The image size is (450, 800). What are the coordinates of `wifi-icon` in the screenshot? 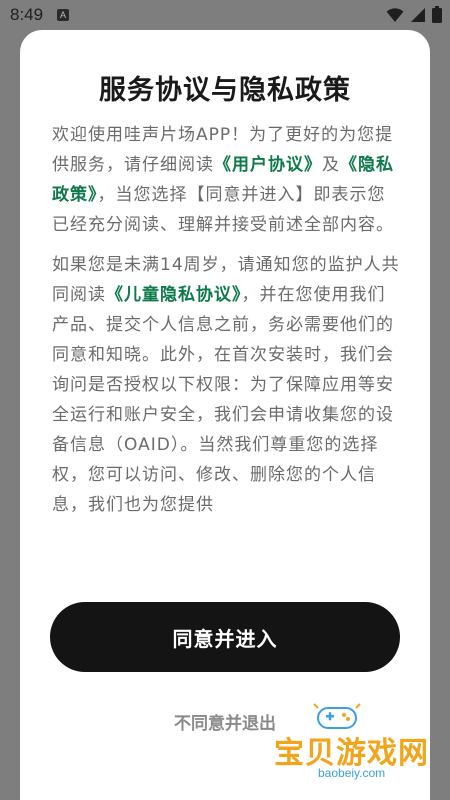 It's located at (395, 14).